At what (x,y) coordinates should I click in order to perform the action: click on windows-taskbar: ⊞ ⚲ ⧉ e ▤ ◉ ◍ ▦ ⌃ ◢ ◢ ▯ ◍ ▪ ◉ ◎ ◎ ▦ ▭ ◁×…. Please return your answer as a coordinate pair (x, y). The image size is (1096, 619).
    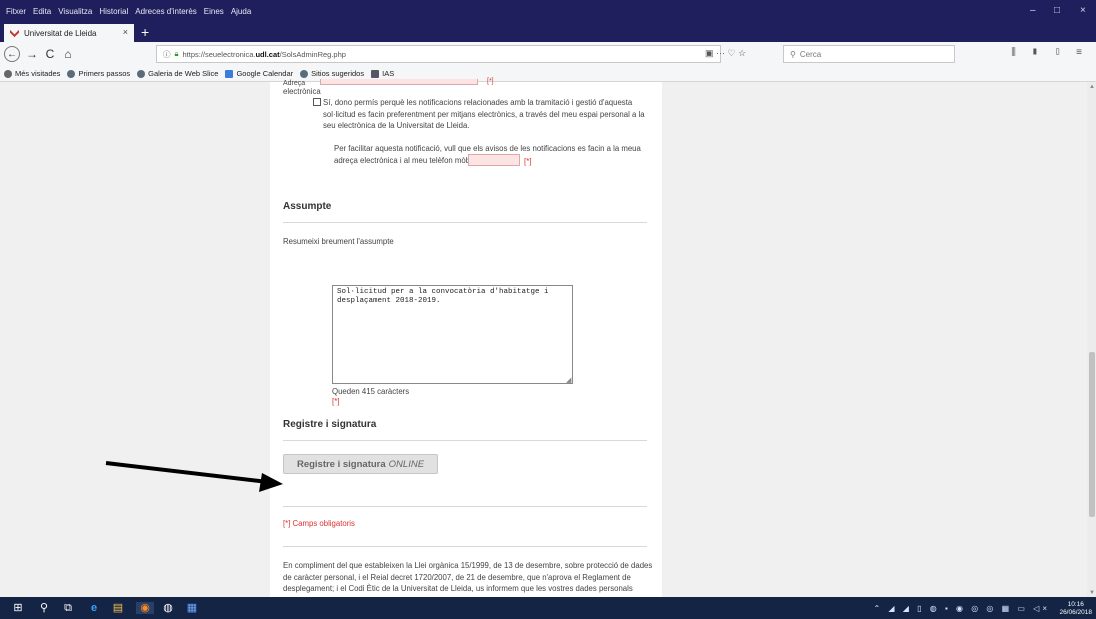
    Looking at the image, I should click on (548, 608).